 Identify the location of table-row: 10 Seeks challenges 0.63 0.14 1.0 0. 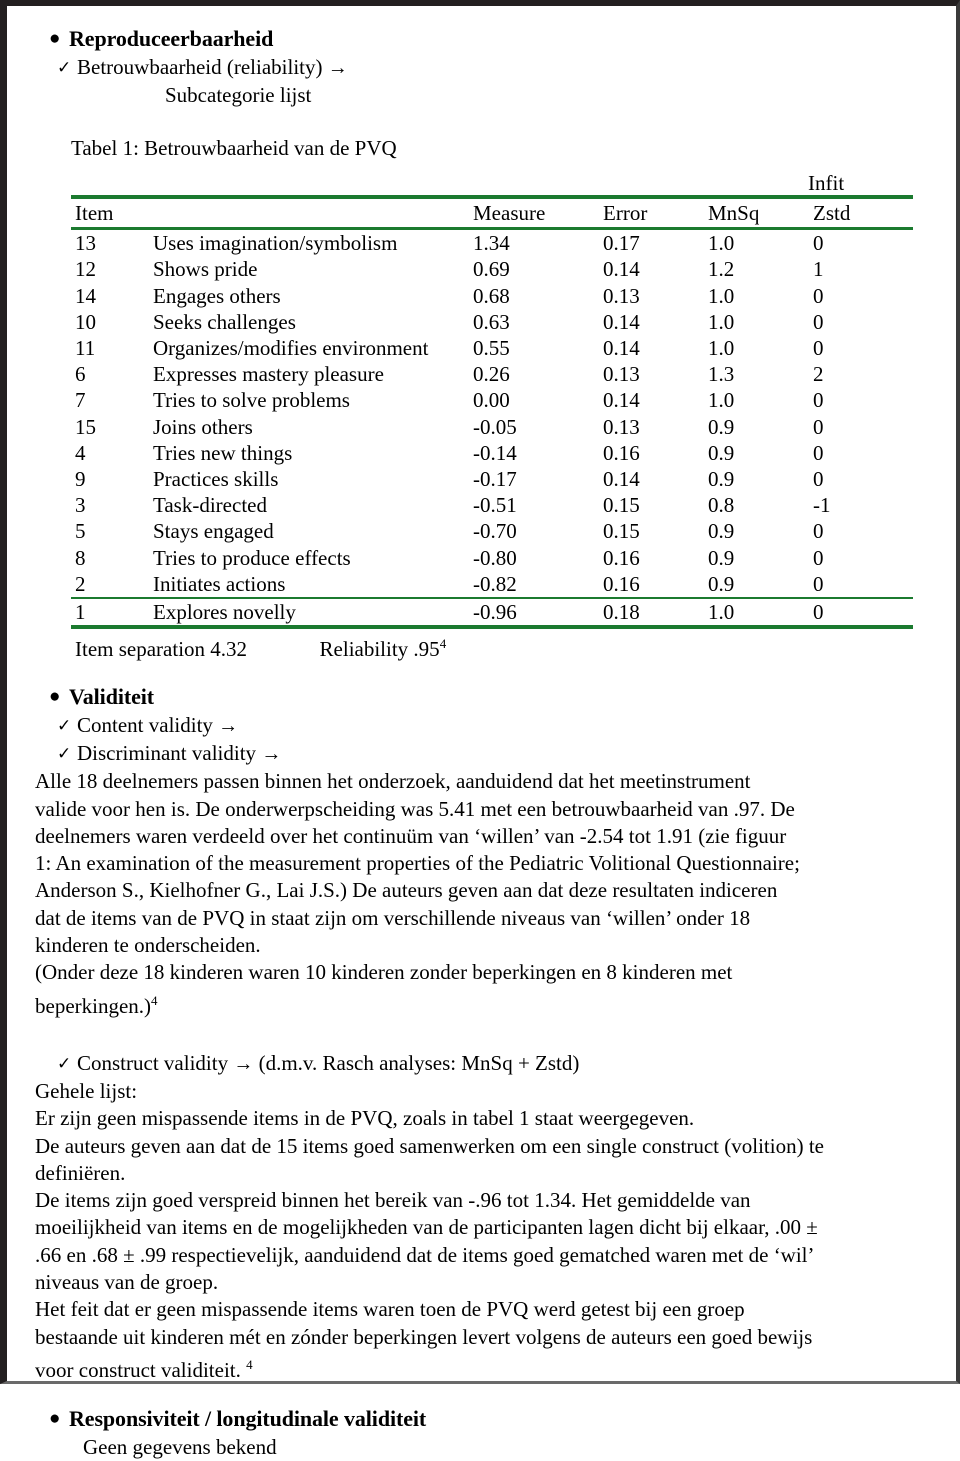
(492, 322).